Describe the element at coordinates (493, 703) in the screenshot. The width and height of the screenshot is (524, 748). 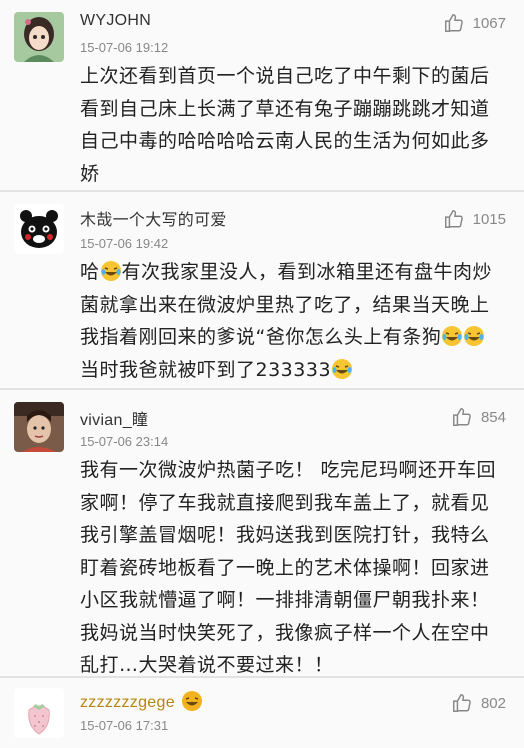
I see `like-count: 802` at that location.